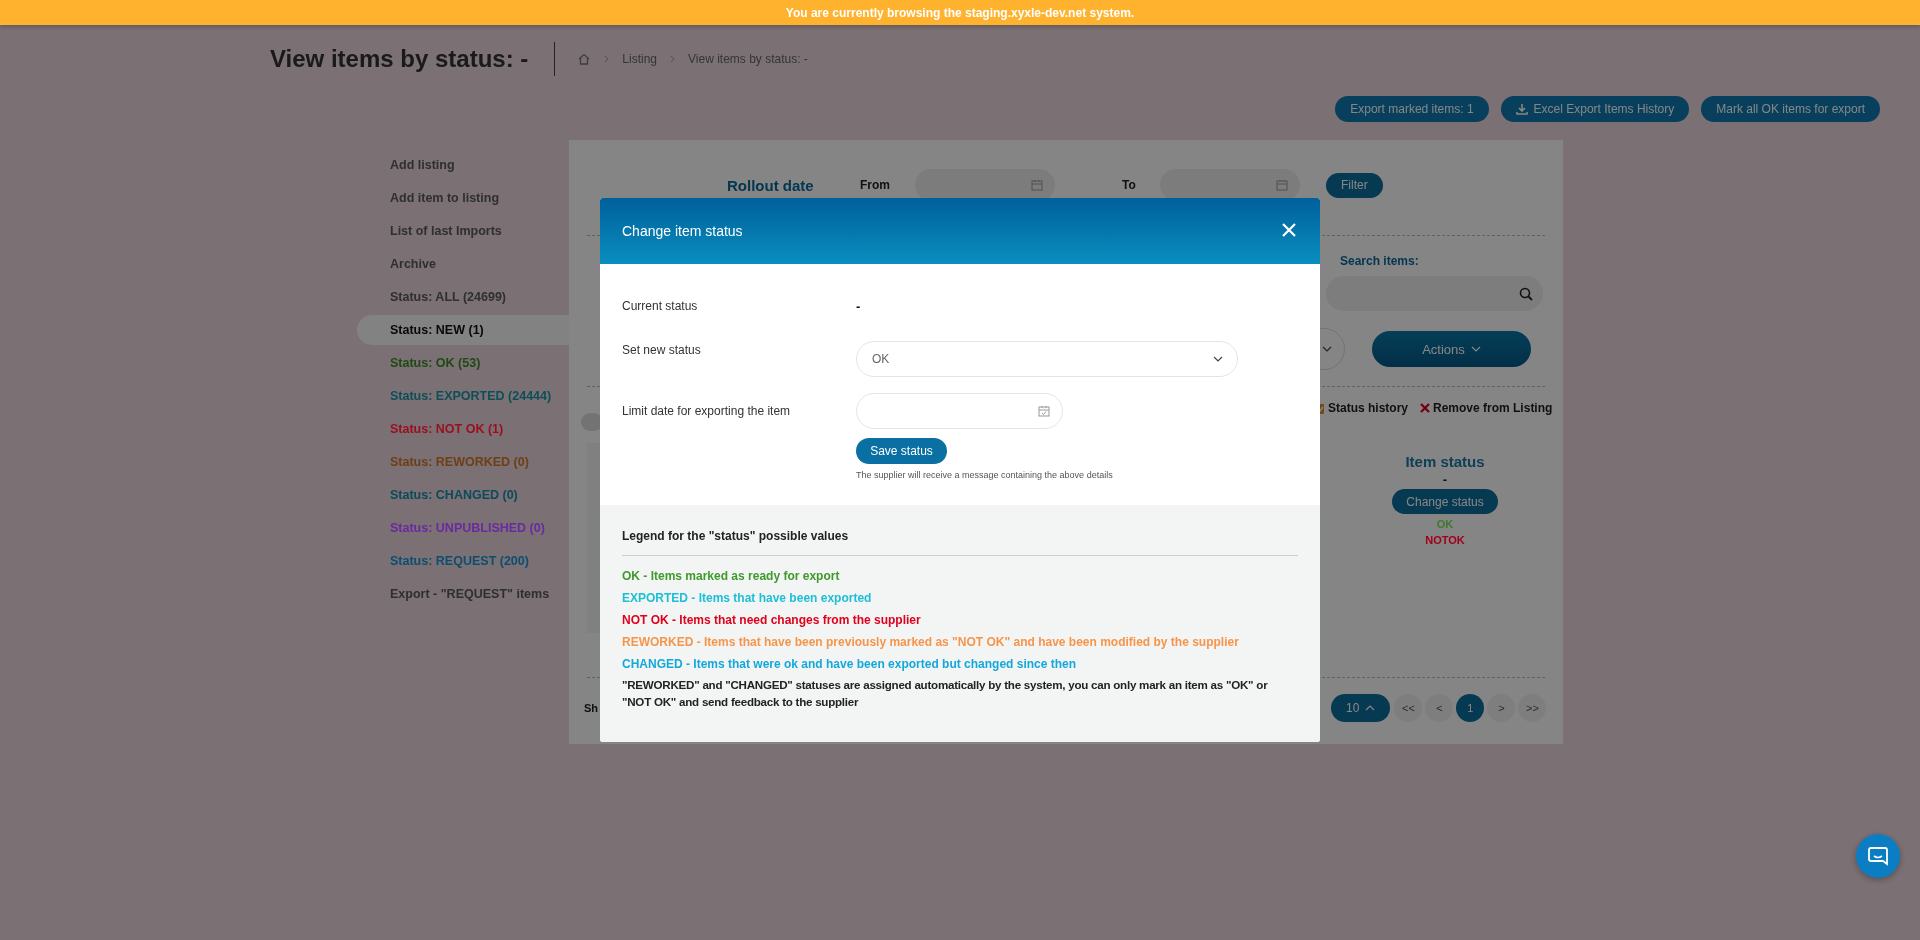  I want to click on page-size-select: 10, so click(1361, 708).